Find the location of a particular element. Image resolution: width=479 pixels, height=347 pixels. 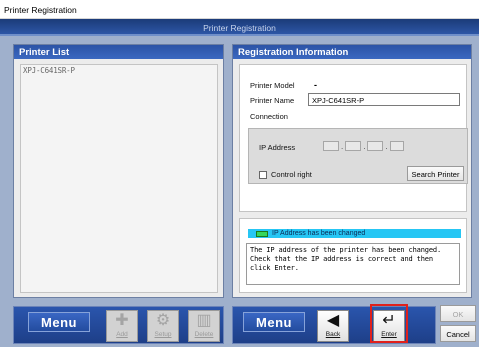

ip-octet-1-input is located at coordinates (331, 146).